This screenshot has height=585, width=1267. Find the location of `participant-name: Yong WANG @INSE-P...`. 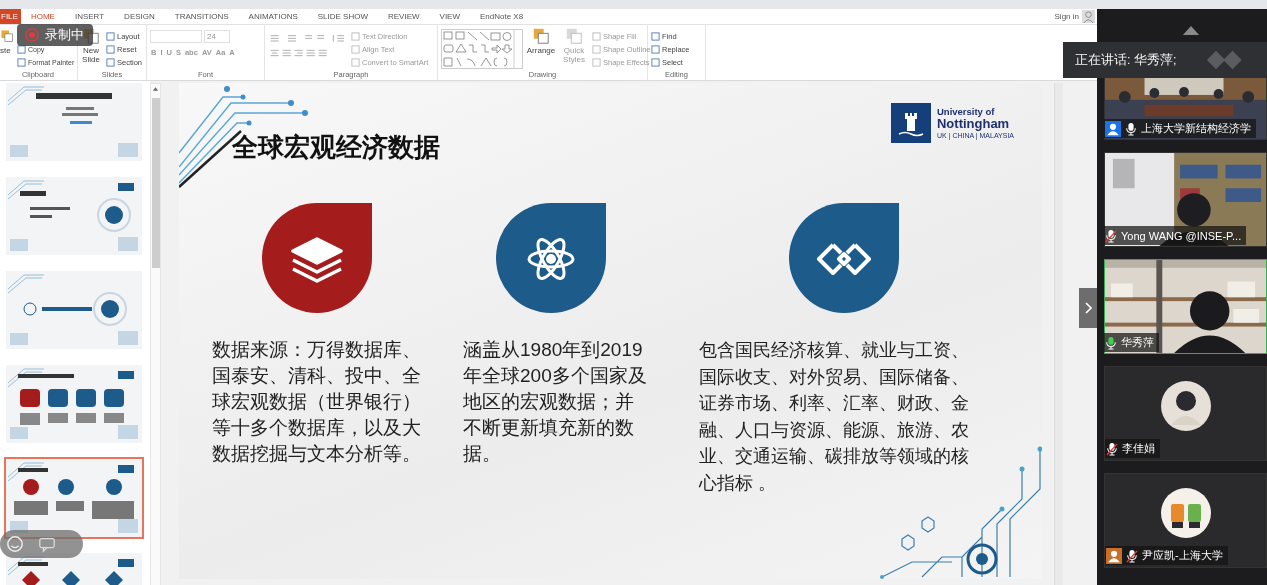

participant-name: Yong WANG @INSE-P... is located at coordinates (1181, 235).